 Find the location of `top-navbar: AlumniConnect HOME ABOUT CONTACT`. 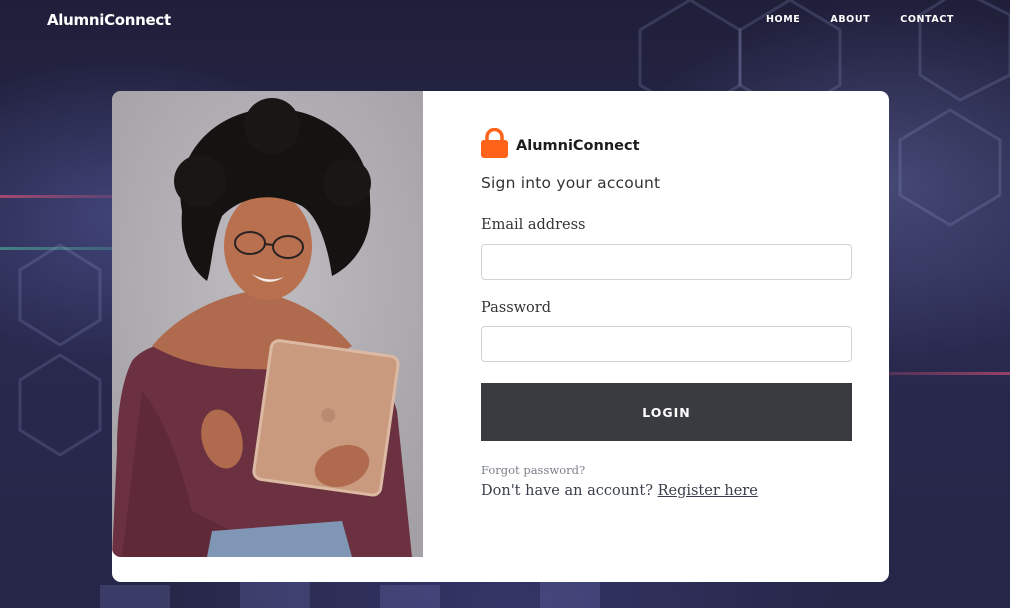

top-navbar: AlumniConnect HOME ABOUT CONTACT is located at coordinates (505, 20).